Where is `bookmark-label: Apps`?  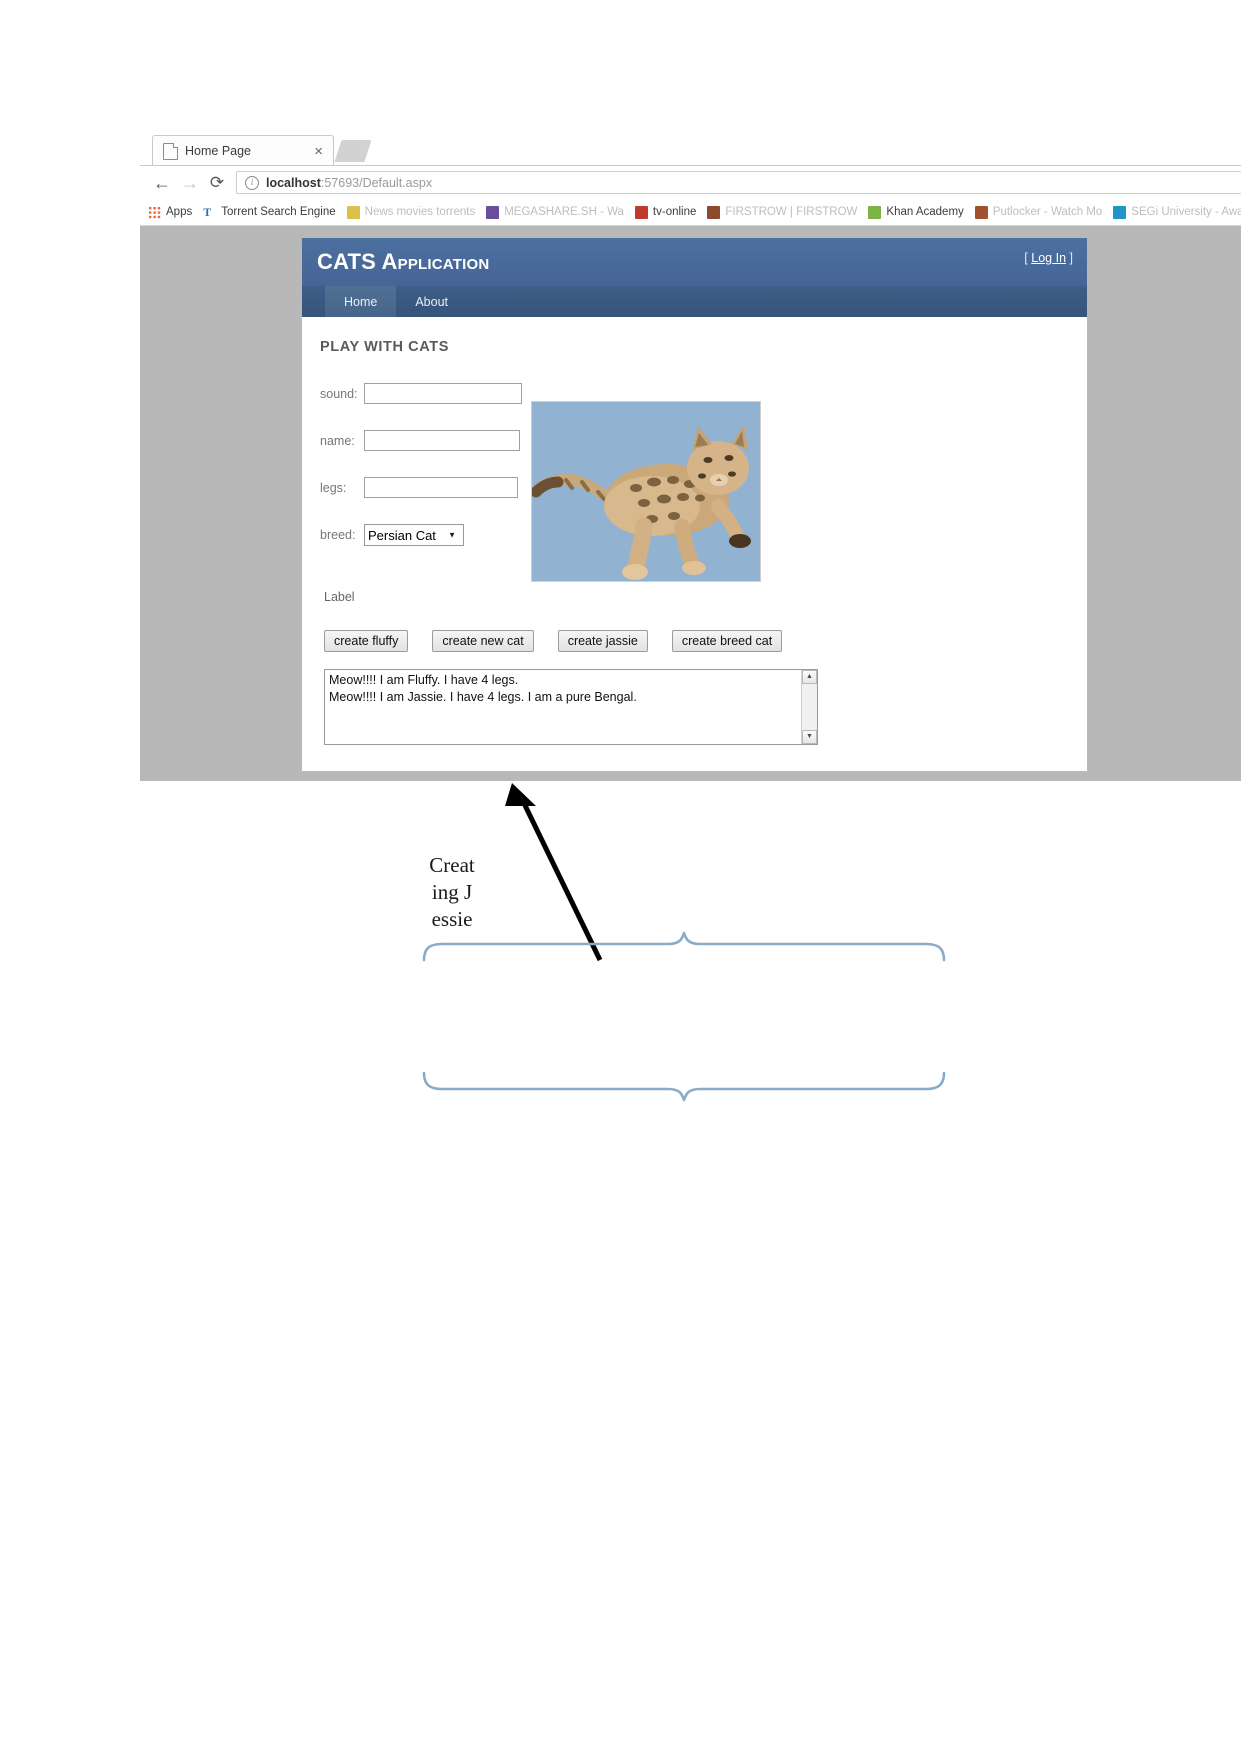 bookmark-label: Apps is located at coordinates (179, 212).